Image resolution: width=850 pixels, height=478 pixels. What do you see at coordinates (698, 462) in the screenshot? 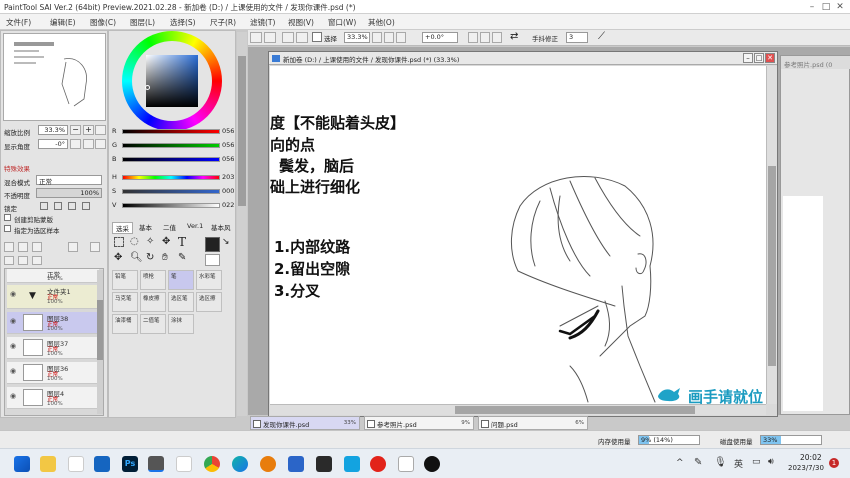
I see `pen-icon: ✎` at bounding box center [698, 462].